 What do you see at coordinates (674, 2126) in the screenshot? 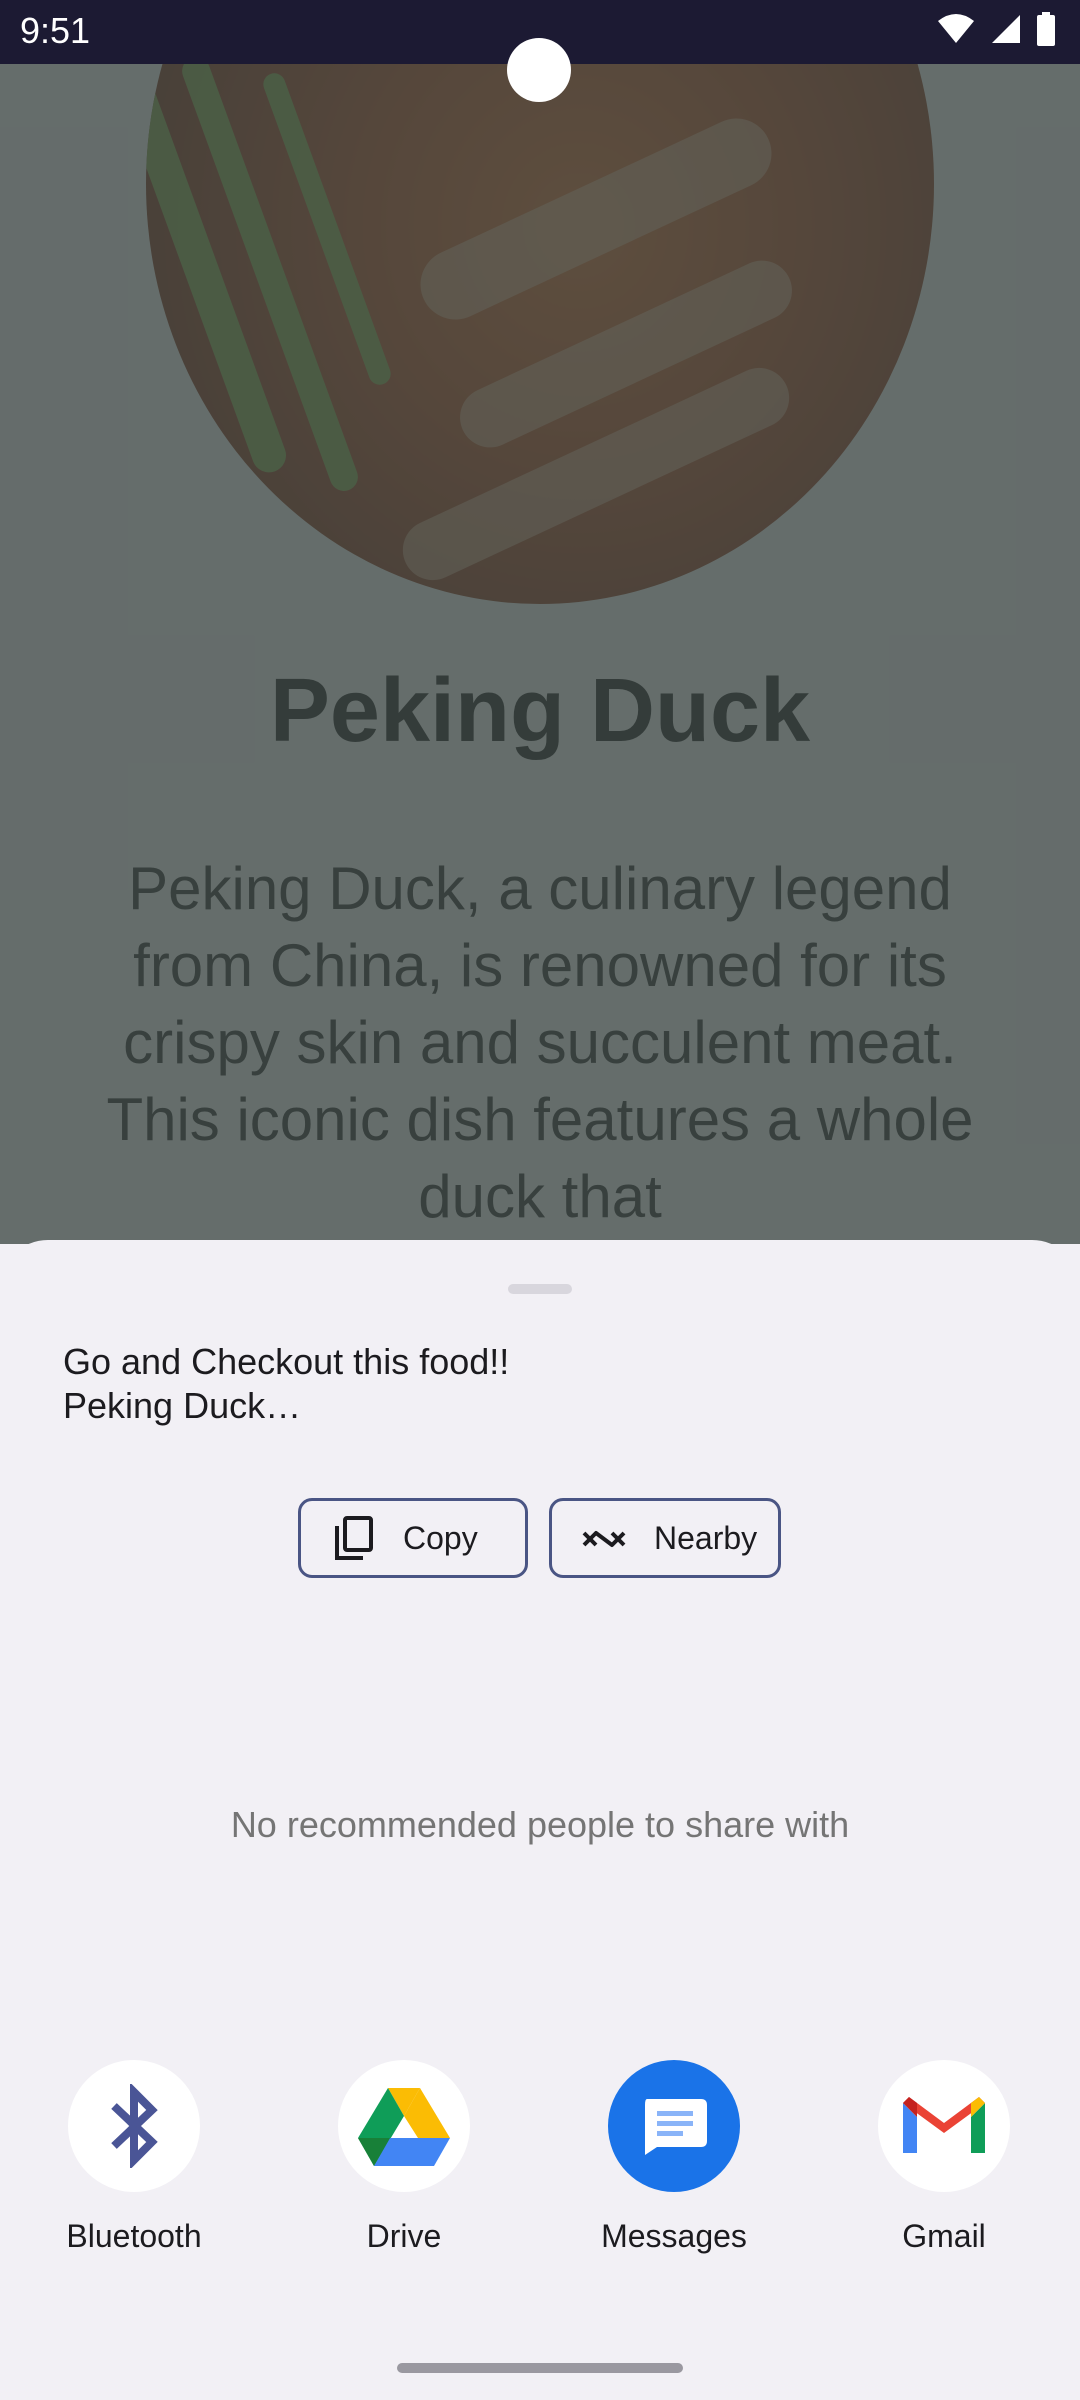
I see `messages-icon` at bounding box center [674, 2126].